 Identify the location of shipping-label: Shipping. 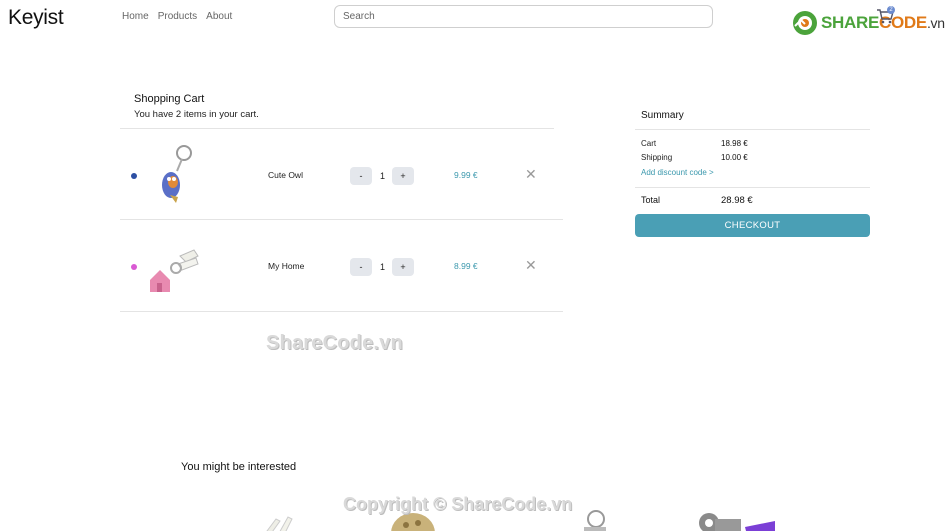
(657, 157).